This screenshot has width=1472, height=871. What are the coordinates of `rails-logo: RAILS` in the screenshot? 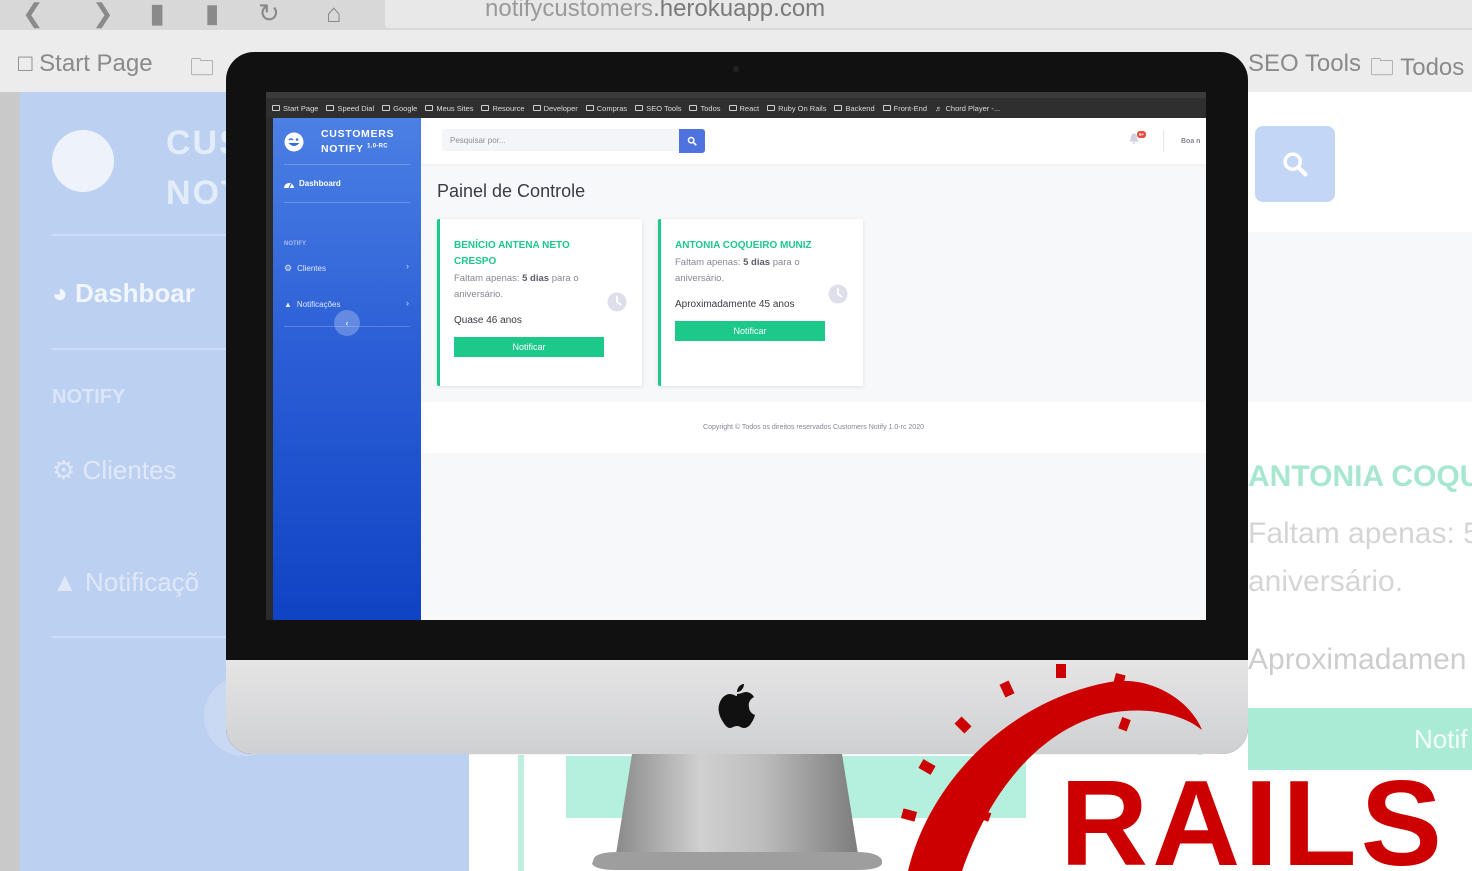 It's located at (1173, 767).